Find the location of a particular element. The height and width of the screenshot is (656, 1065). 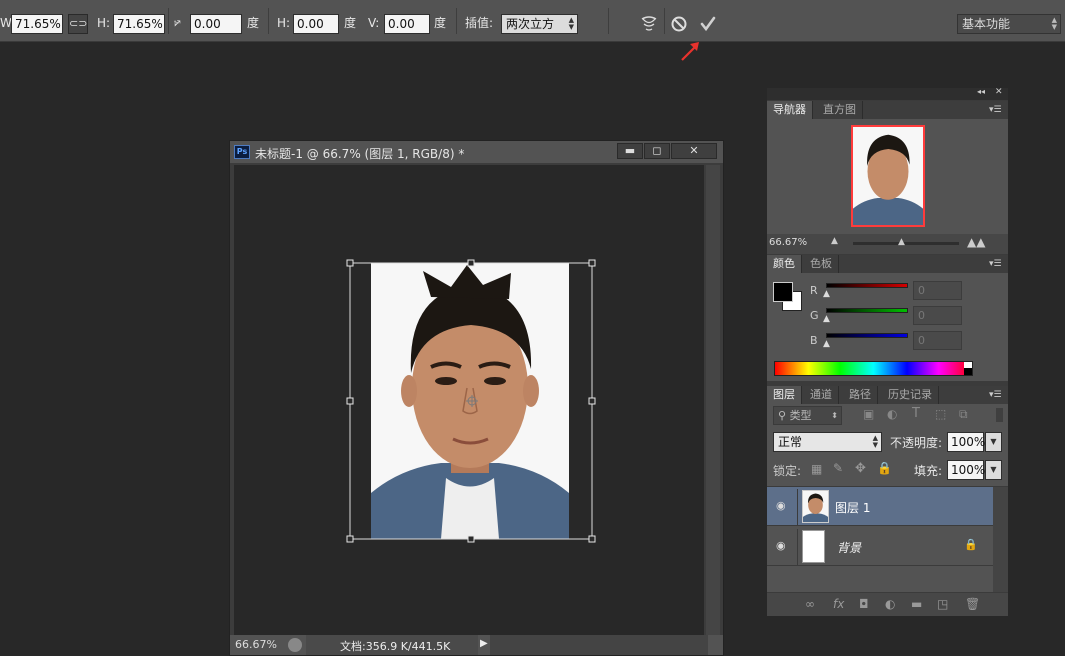

tab-histogram: 直方图 is located at coordinates (840, 110).